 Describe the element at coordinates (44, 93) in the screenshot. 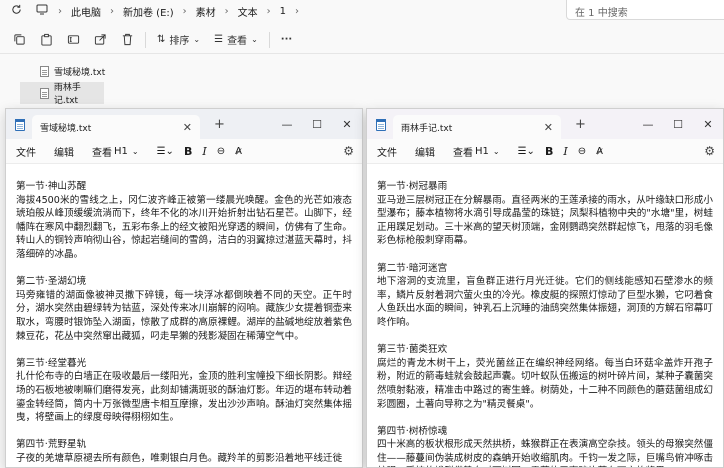

I see `text-file-icon` at that location.